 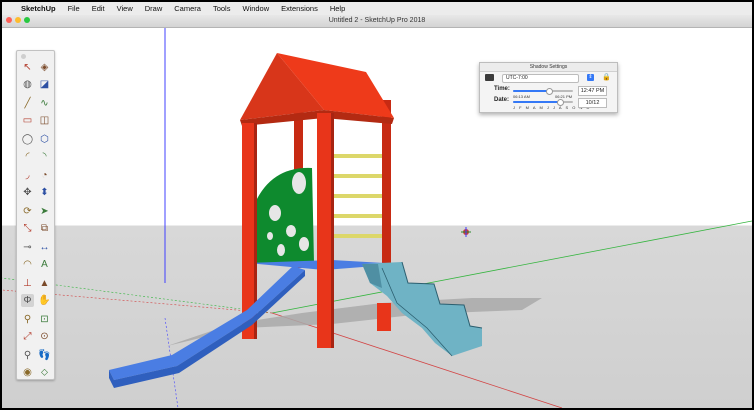 What do you see at coordinates (549, 91) in the screenshot?
I see `time-slider-thumb` at bounding box center [549, 91].